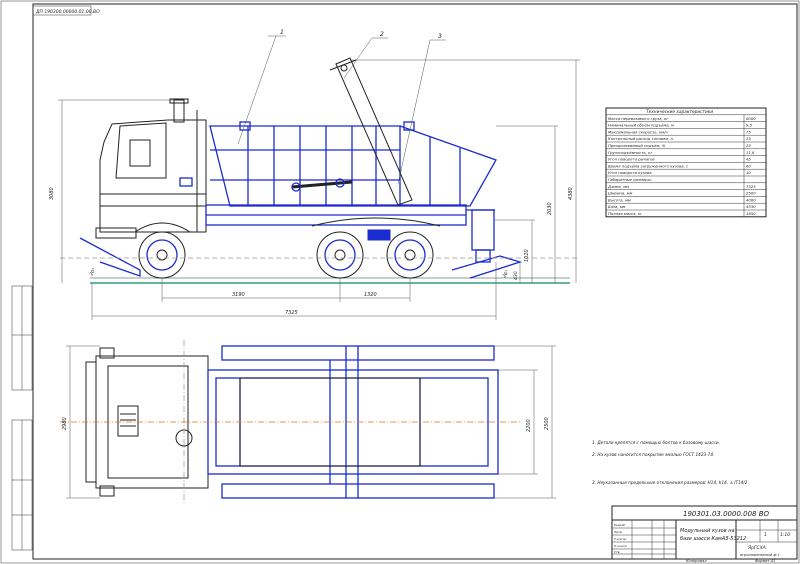 The width and height of the screenshot is (800, 564). What do you see at coordinates (128, 421) in the screenshot?
I see `plan-grille` at bounding box center [128, 421].